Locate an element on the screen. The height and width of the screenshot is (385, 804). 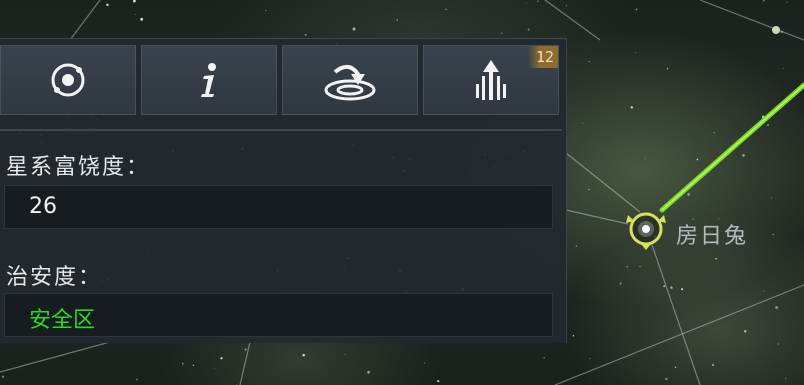
system-toolbar: 12 is located at coordinates (280, 80).